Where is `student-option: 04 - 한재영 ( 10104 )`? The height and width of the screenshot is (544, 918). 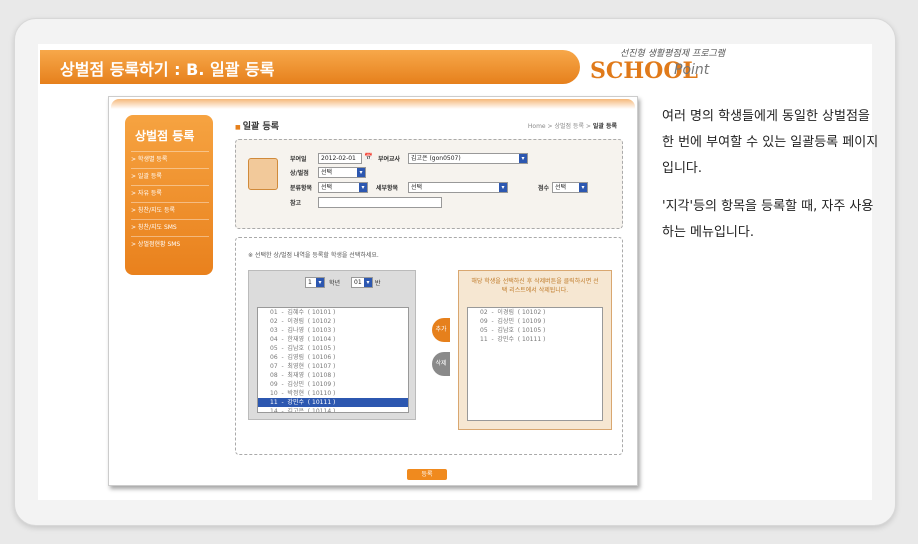 student-option: 04 - 한재영 ( 10104 ) is located at coordinates (333, 339).